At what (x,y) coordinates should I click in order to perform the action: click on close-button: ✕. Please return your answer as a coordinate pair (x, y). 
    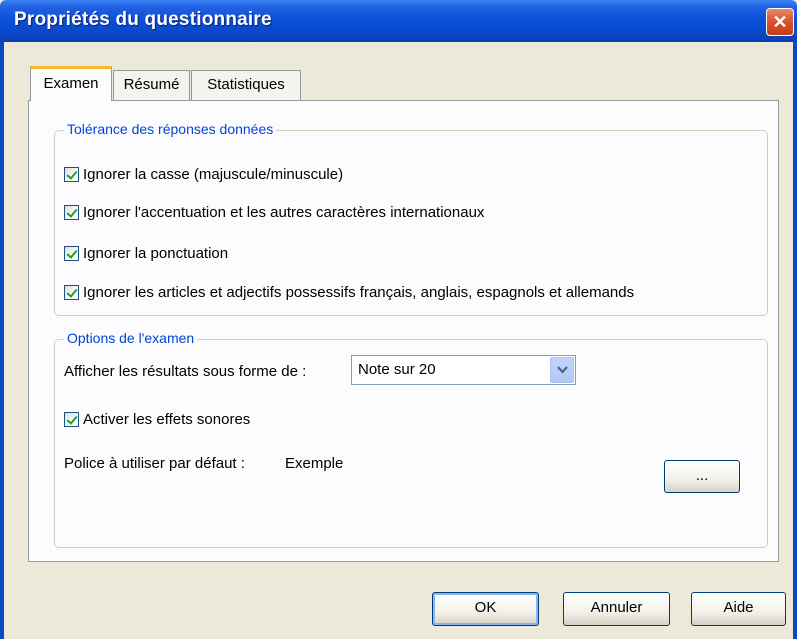
    Looking at the image, I should click on (780, 22).